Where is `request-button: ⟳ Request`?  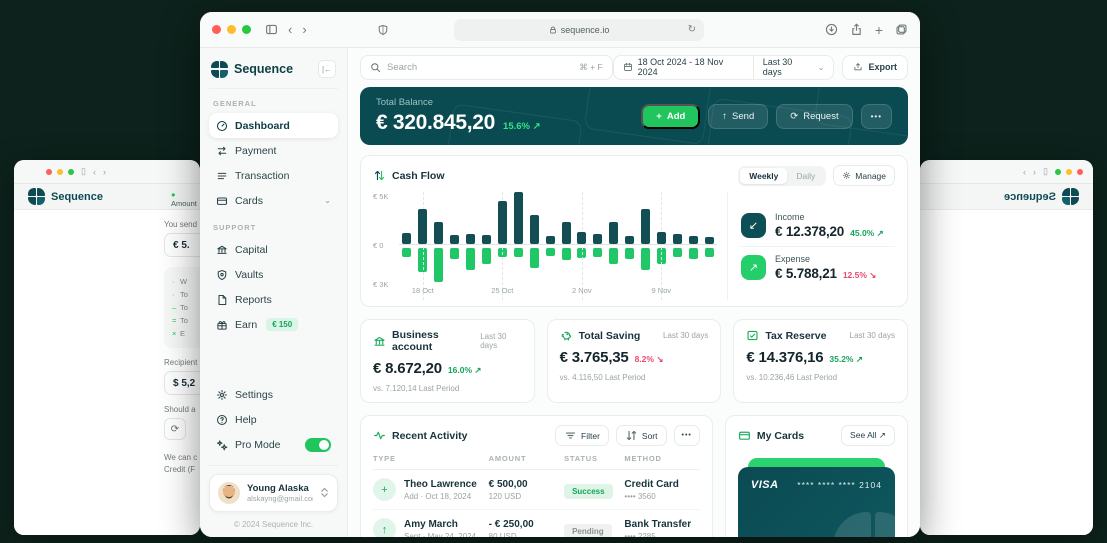 request-button: ⟳ Request is located at coordinates (814, 116).